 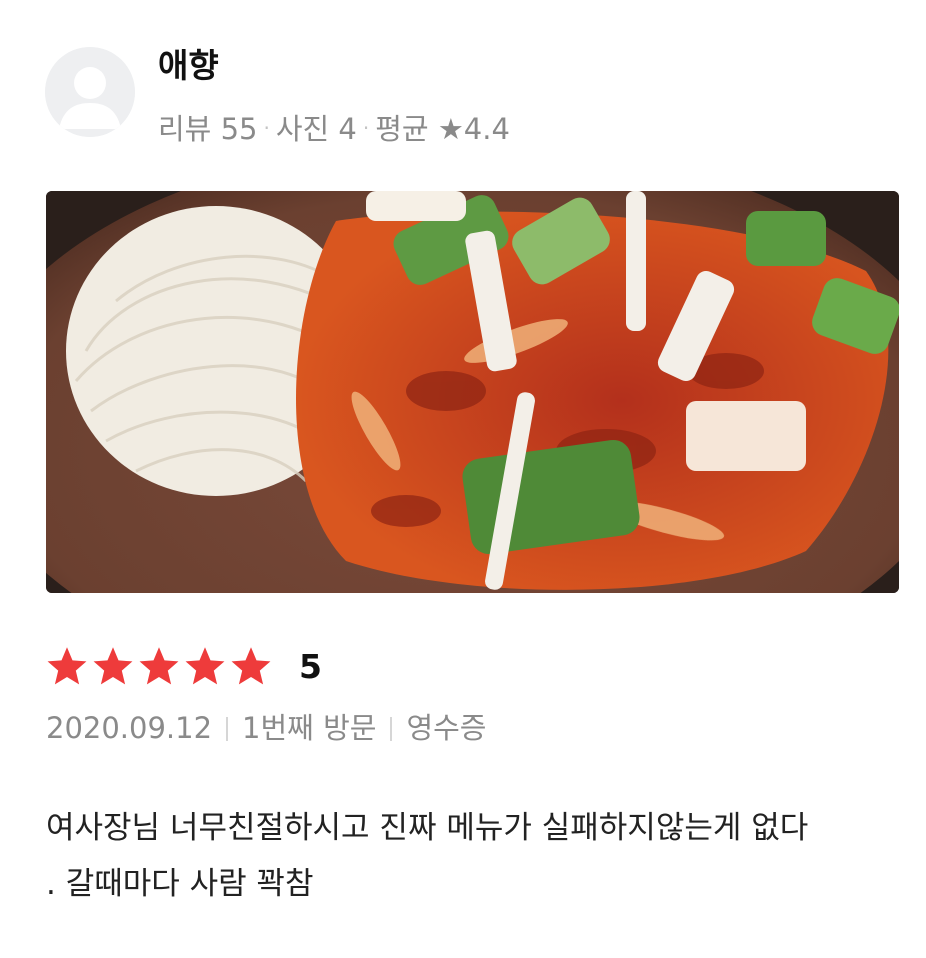 I want to click on review-meta: 2020.09.12 1번째 방문 영수증, so click(x=266, y=728).